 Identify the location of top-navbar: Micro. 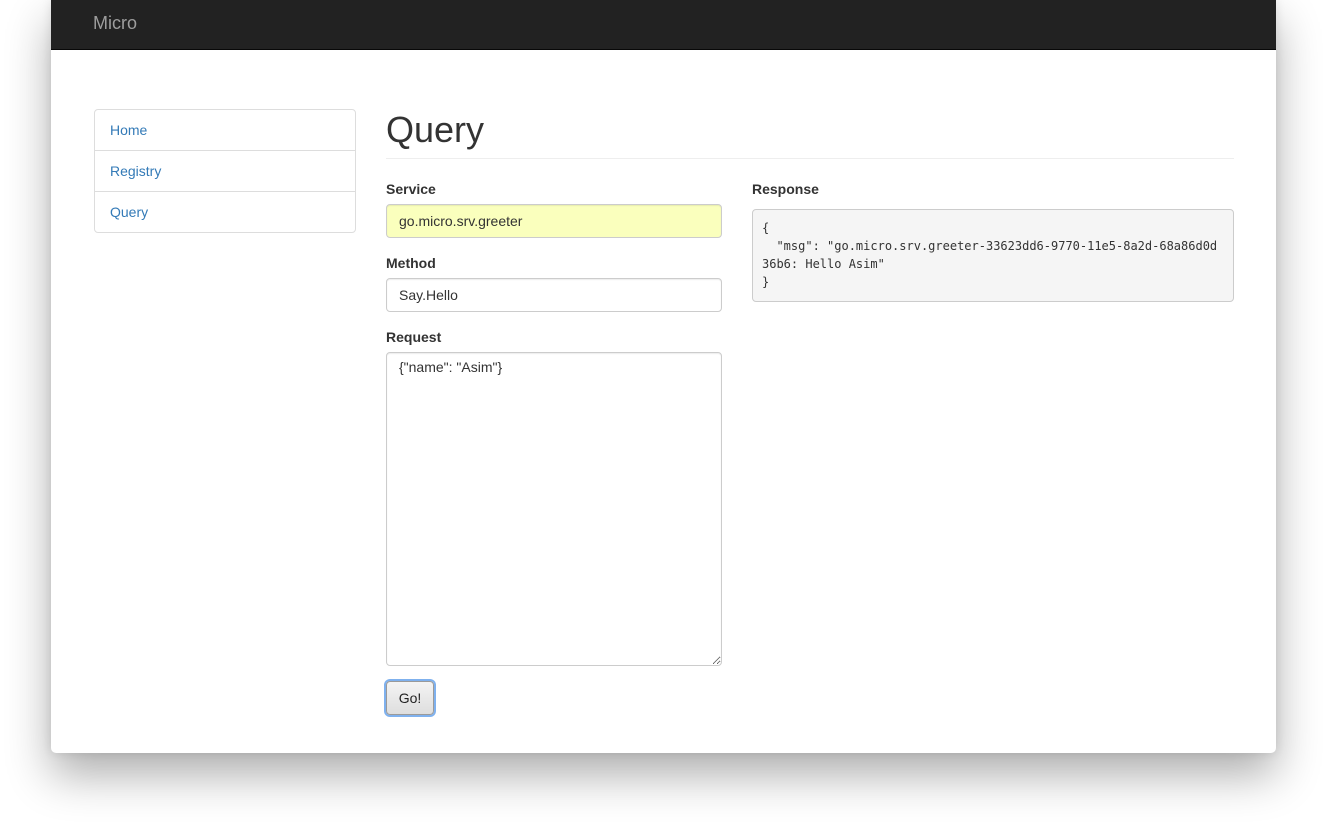
(663, 25).